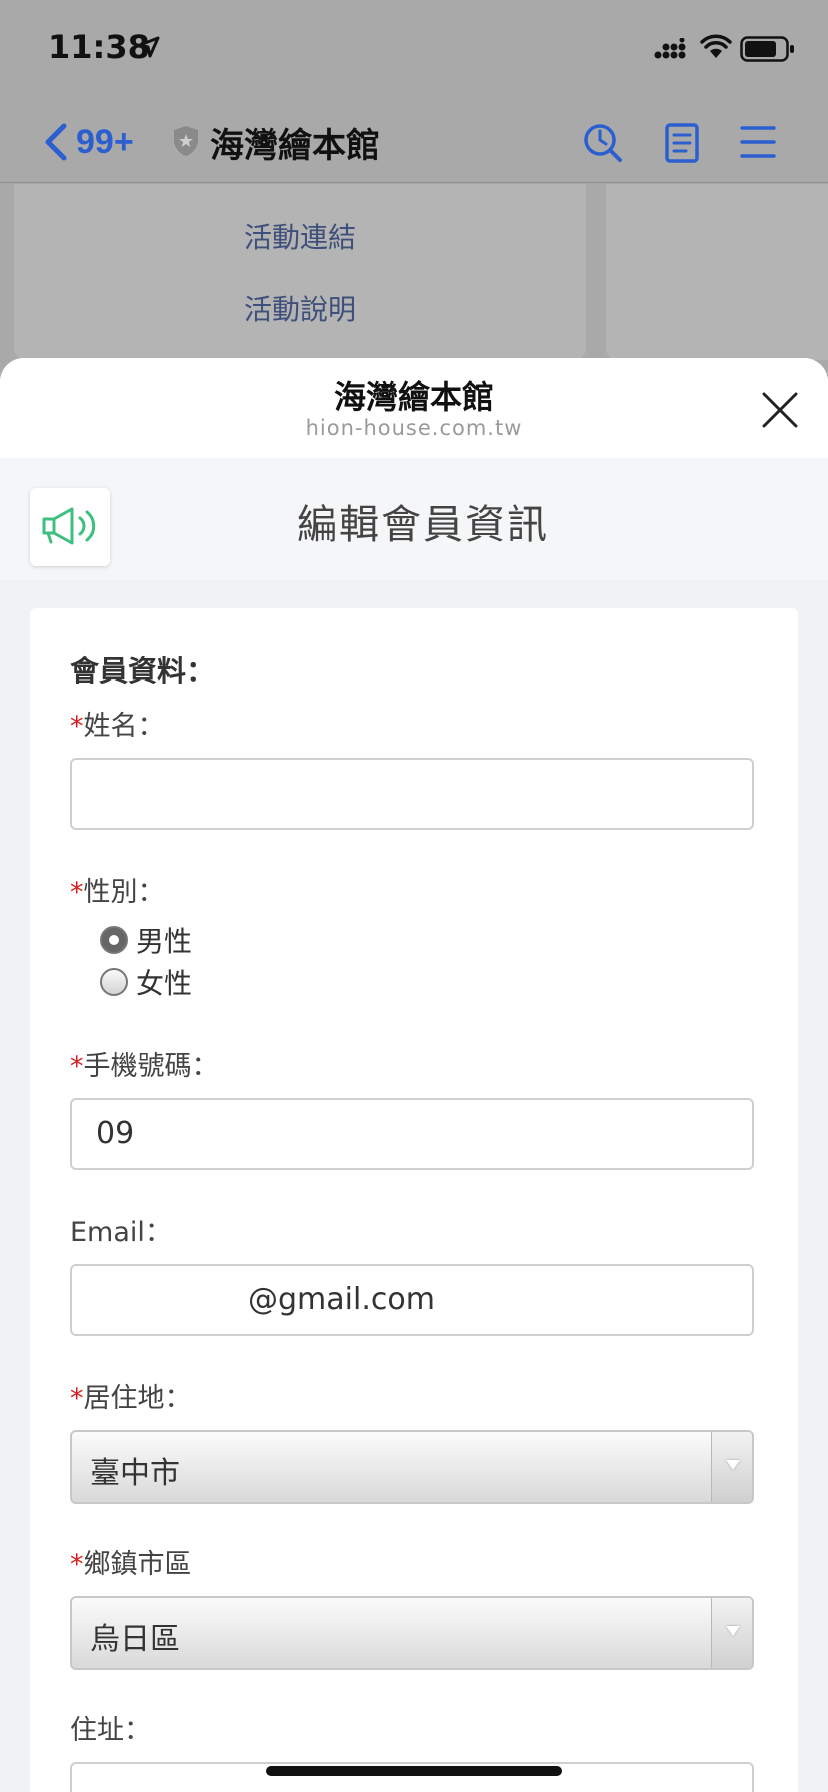 This screenshot has width=828, height=1792. I want to click on search-icon, so click(603, 143).